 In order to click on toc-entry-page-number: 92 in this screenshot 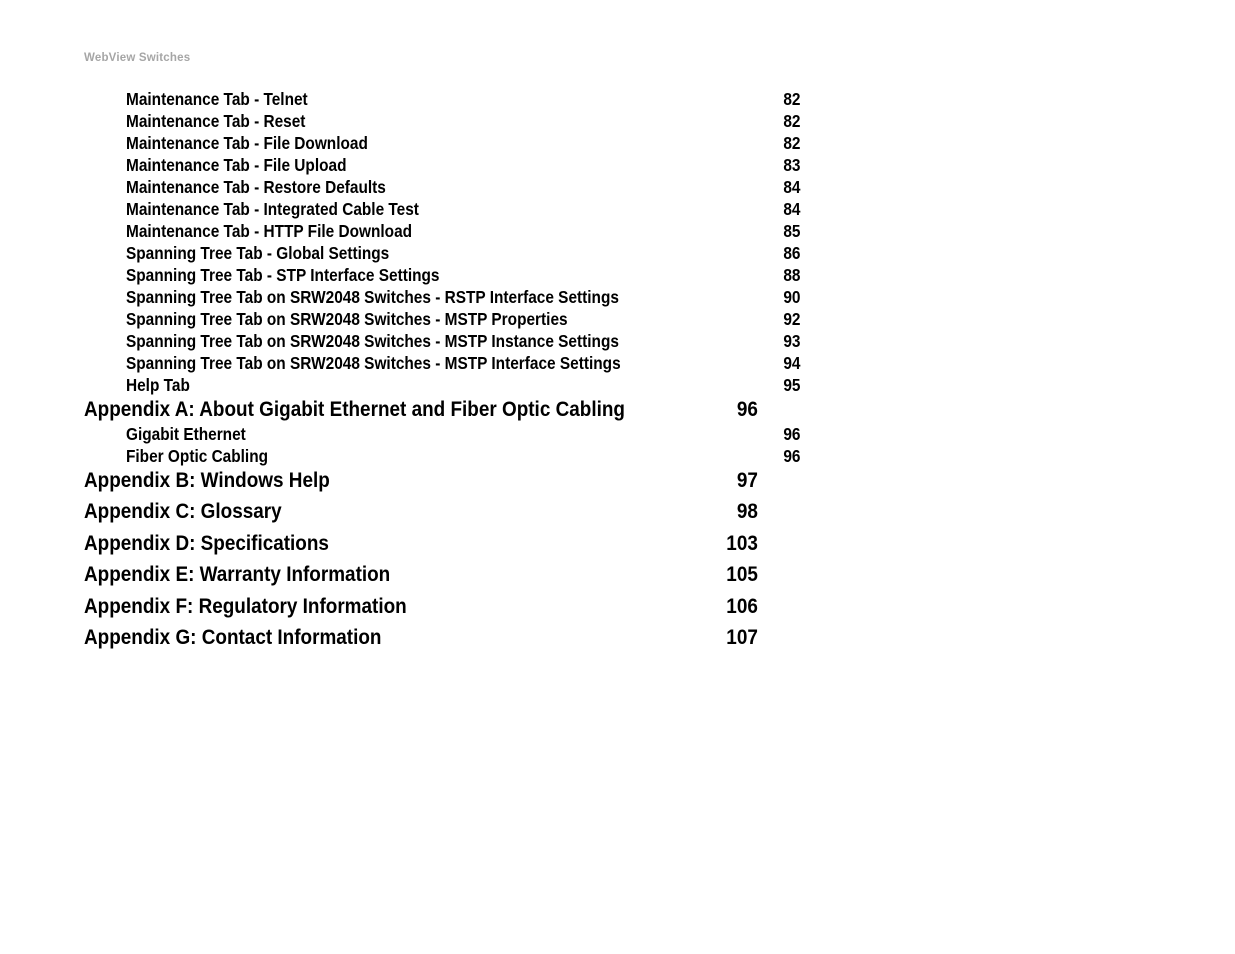, I will do `click(791, 319)`.